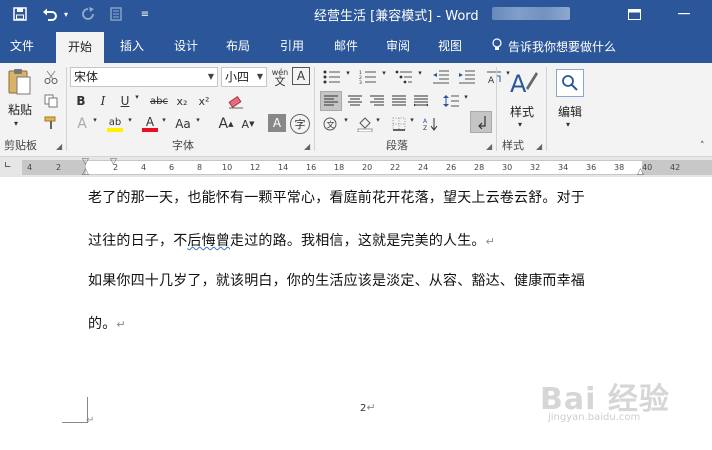 This screenshot has width=712, height=450. I want to click on distributed-icon, so click(421, 101).